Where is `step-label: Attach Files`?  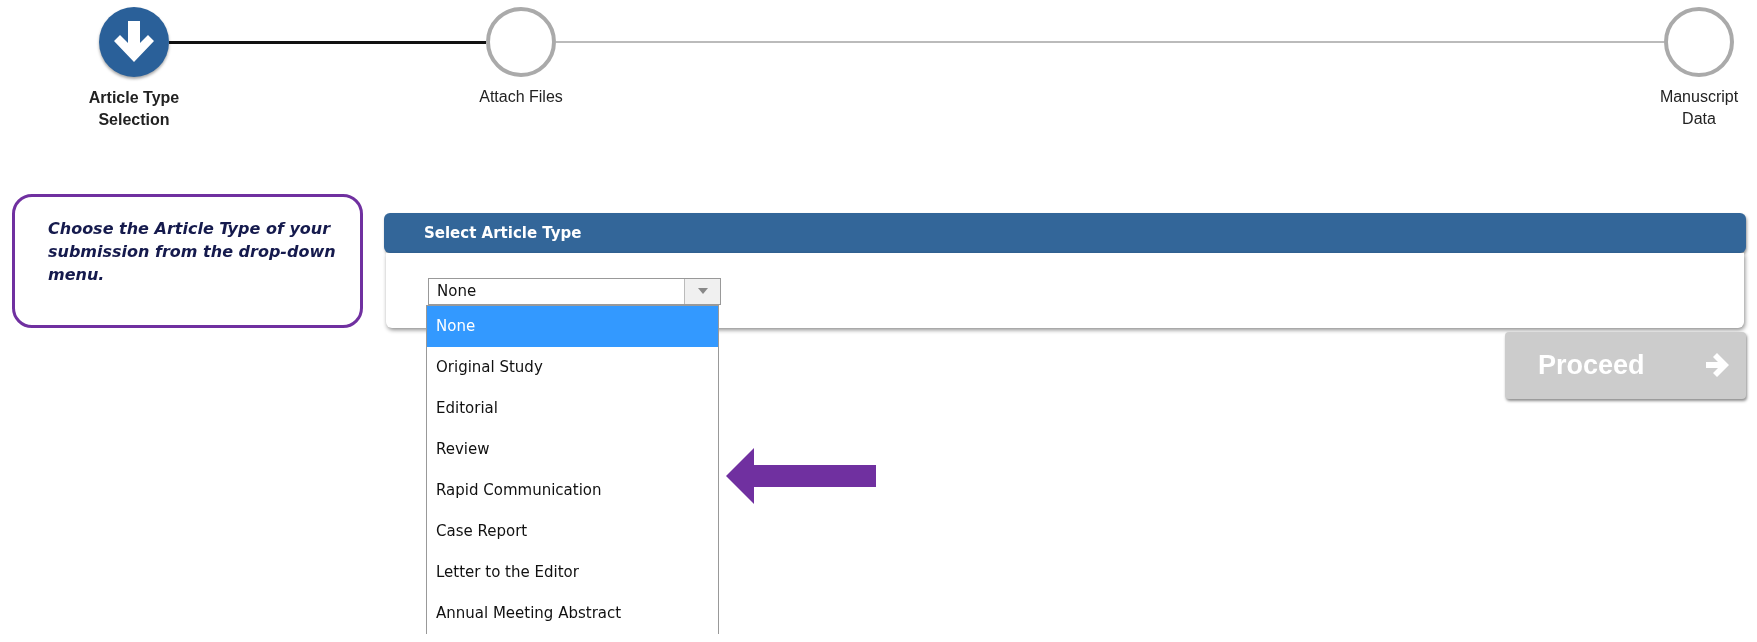
step-label: Attach Files is located at coordinates (521, 97).